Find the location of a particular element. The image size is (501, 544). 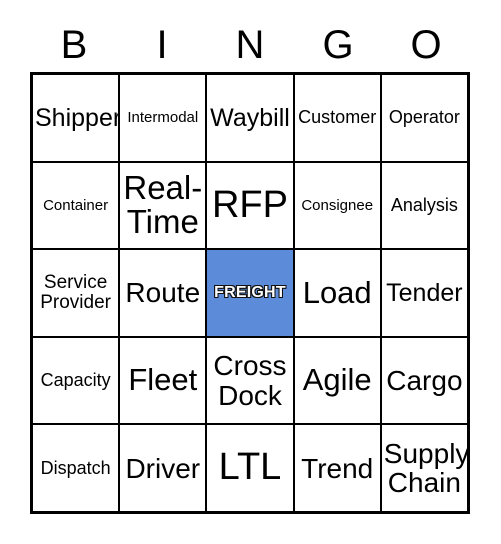

bingo-cell: Tender is located at coordinates (424, 293).